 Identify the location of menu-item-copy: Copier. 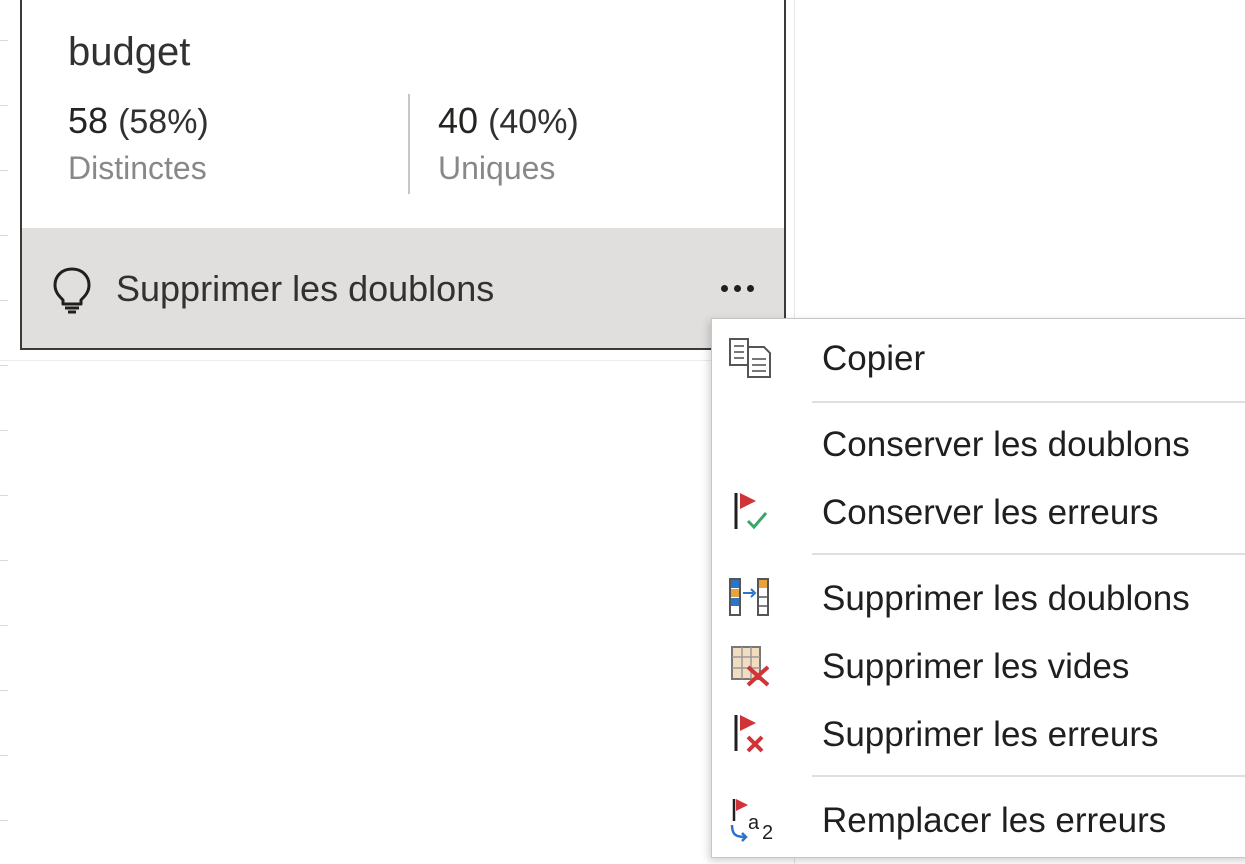
(978, 357).